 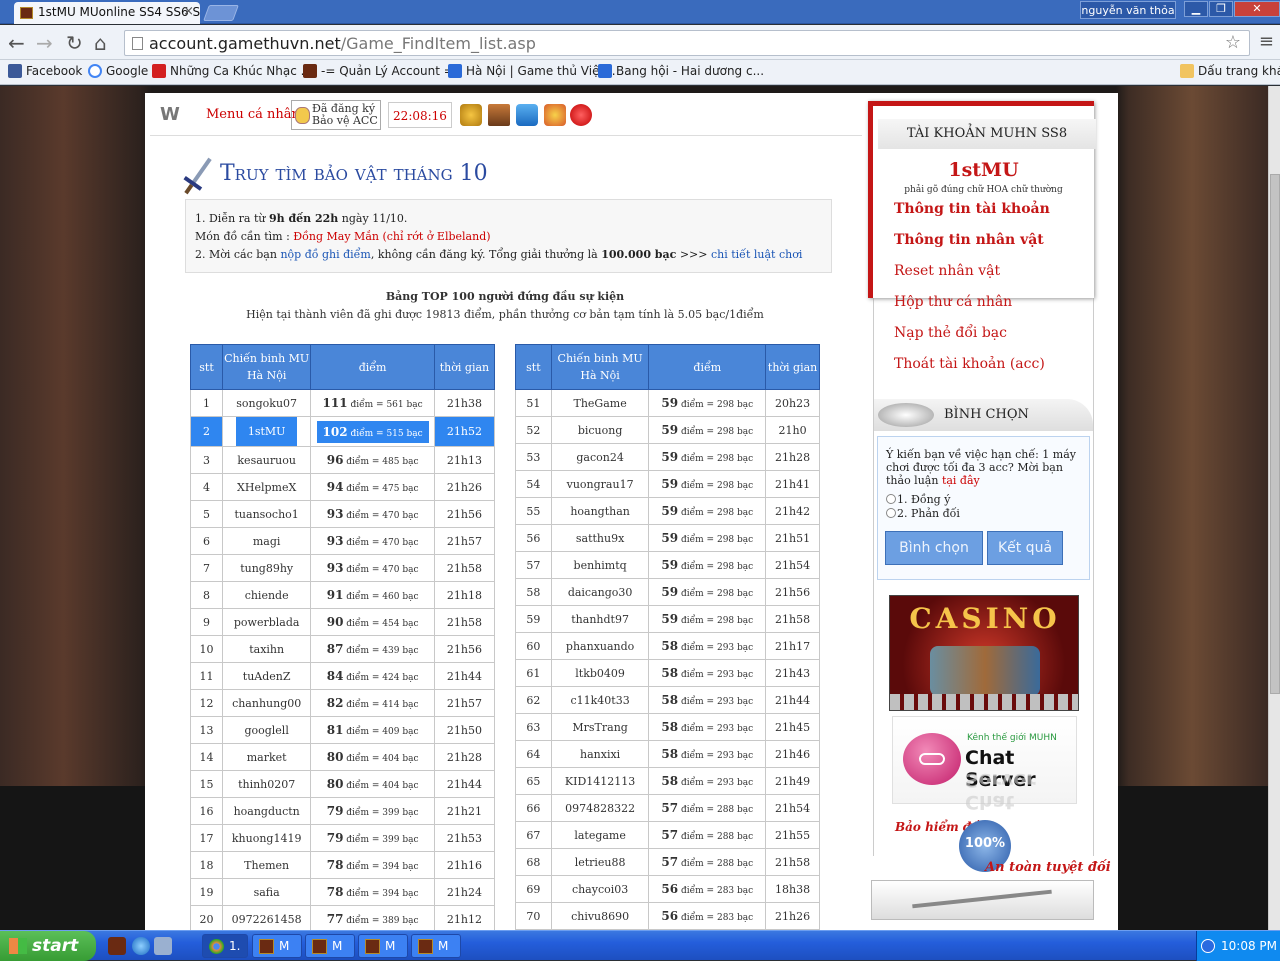 What do you see at coordinates (436, 946) in the screenshot?
I see `task-mu-4: M` at bounding box center [436, 946].